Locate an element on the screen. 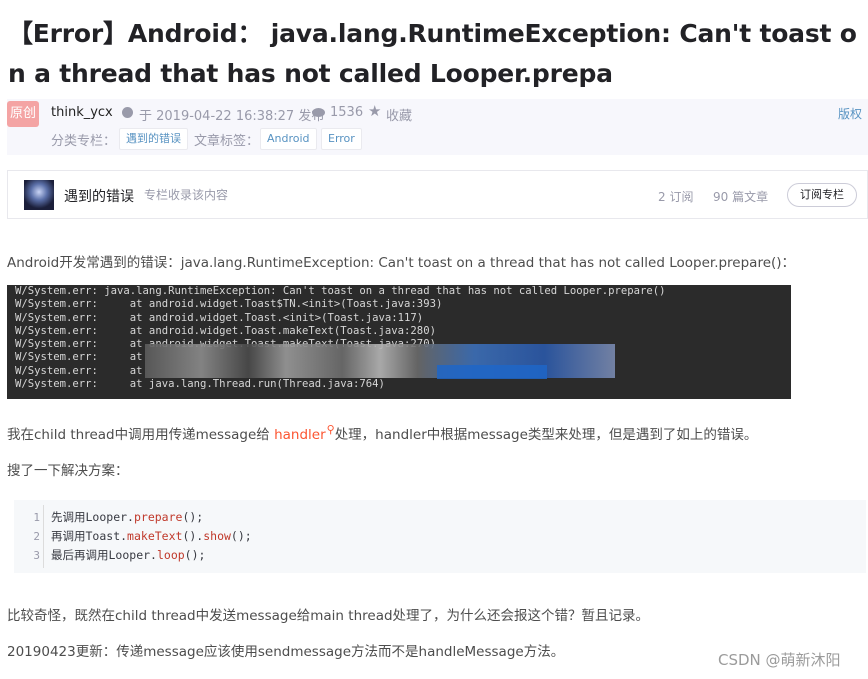 The width and height of the screenshot is (868, 679). tag-android: Android is located at coordinates (288, 139).